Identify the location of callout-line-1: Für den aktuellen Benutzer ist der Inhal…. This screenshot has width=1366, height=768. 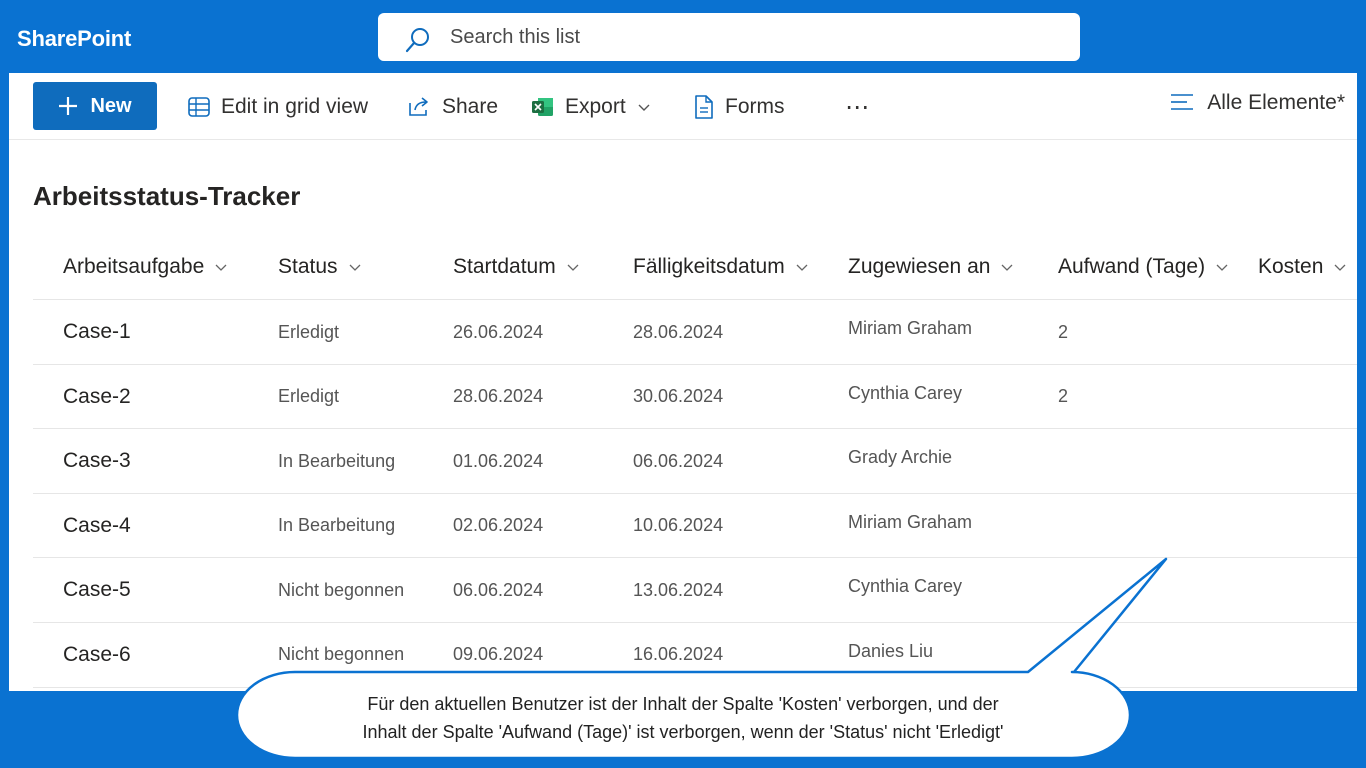
(683, 704).